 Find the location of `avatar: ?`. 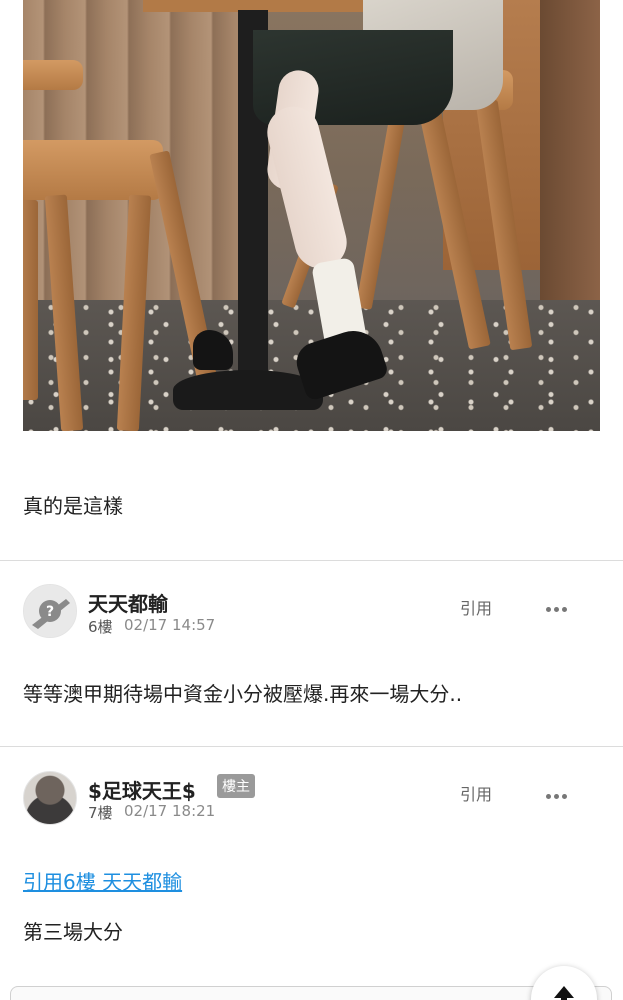

avatar: ? is located at coordinates (50, 611).